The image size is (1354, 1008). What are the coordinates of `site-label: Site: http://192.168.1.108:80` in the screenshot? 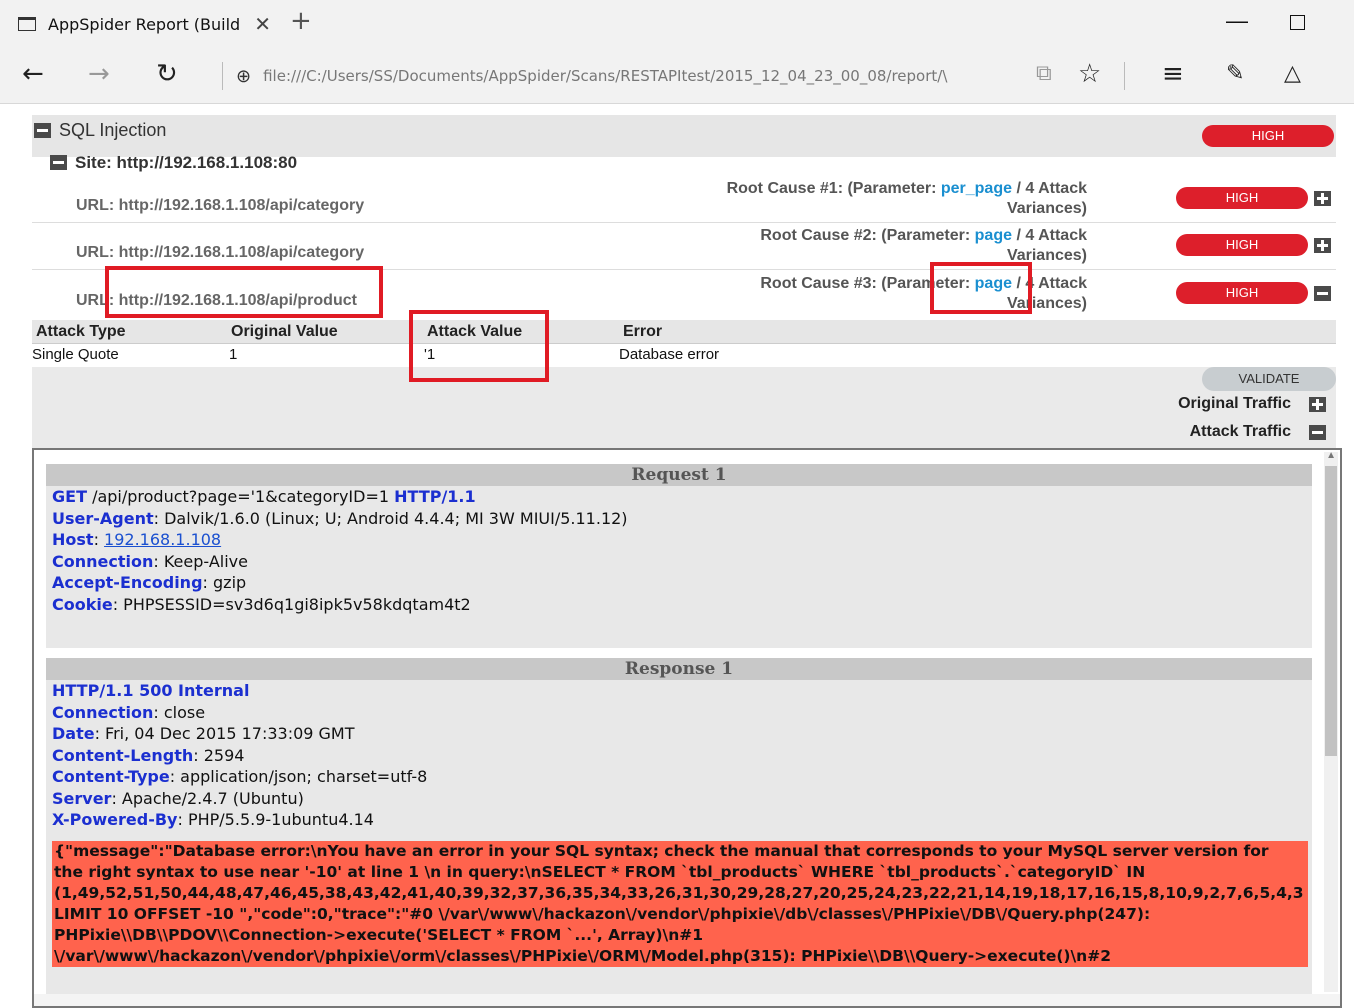 It's located at (186, 162).